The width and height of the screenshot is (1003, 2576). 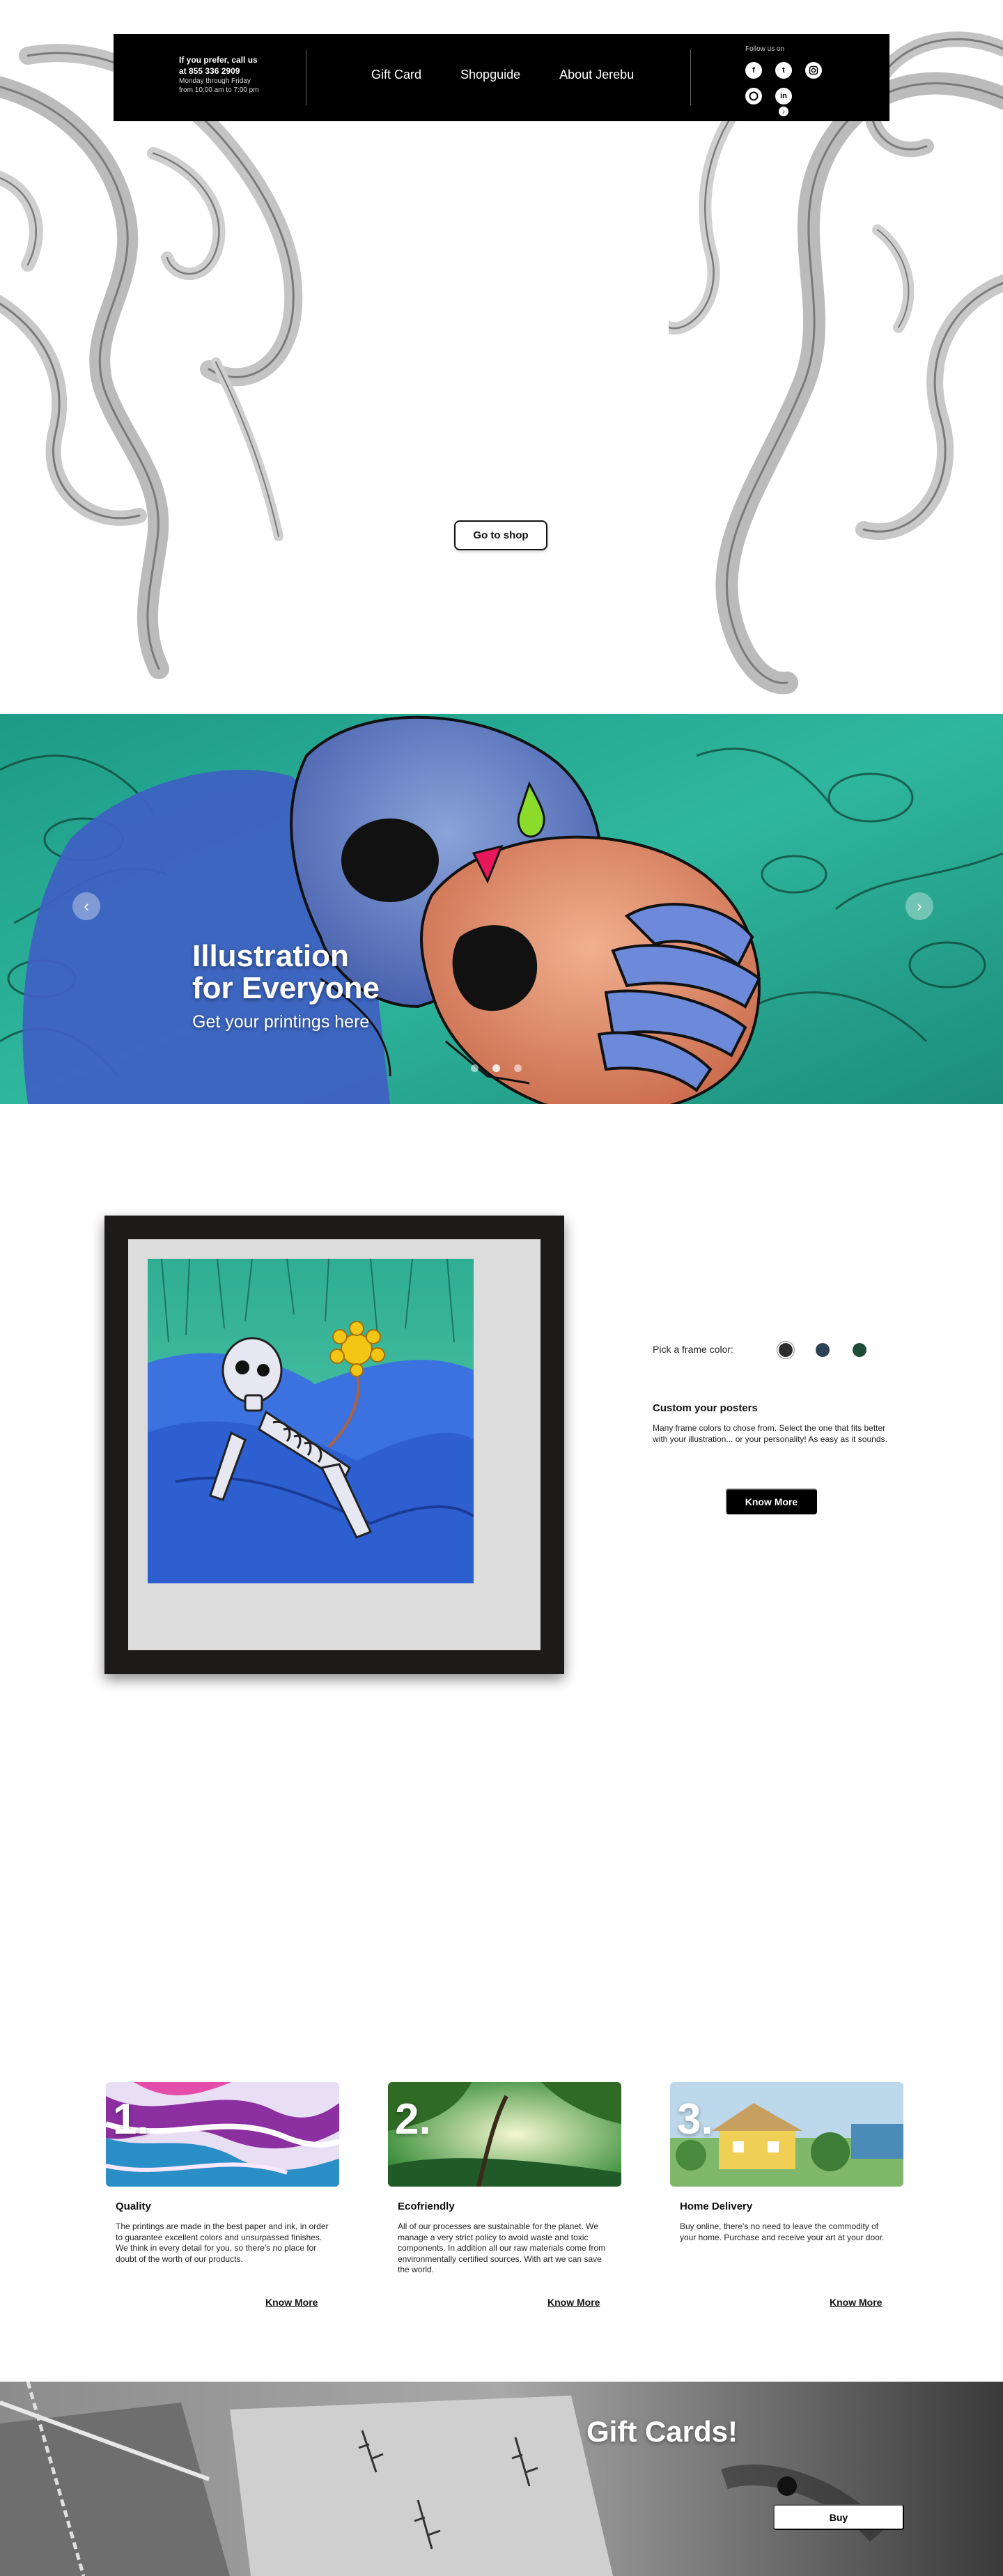 I want to click on contact-phone: at 855 336 2909, so click(x=219, y=71).